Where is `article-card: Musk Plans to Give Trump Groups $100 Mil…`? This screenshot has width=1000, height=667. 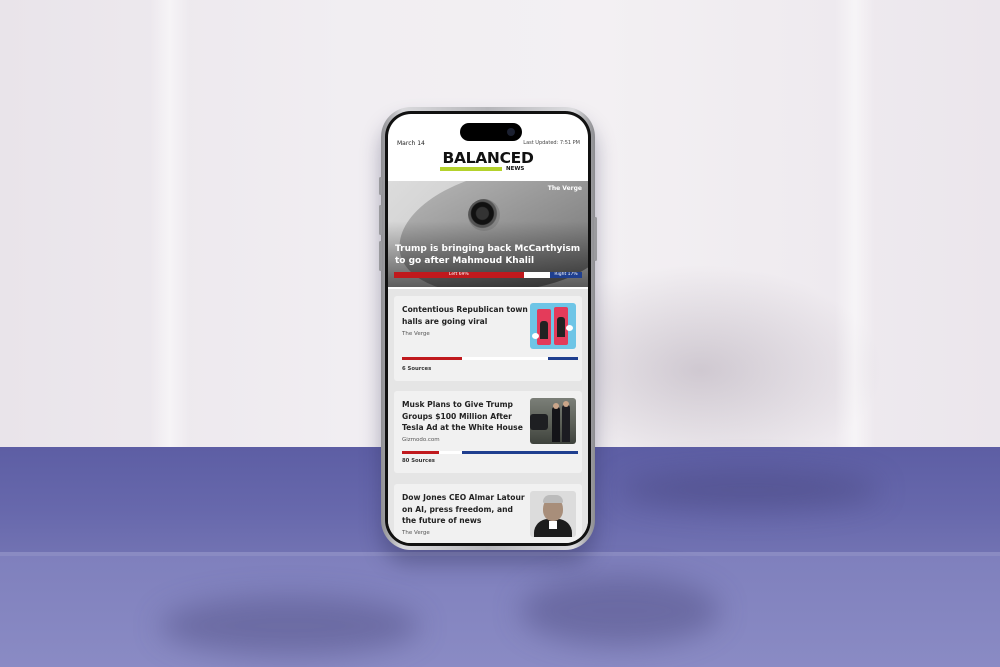 article-card: Musk Plans to Give Trump Groups $100 Mil… is located at coordinates (488, 432).